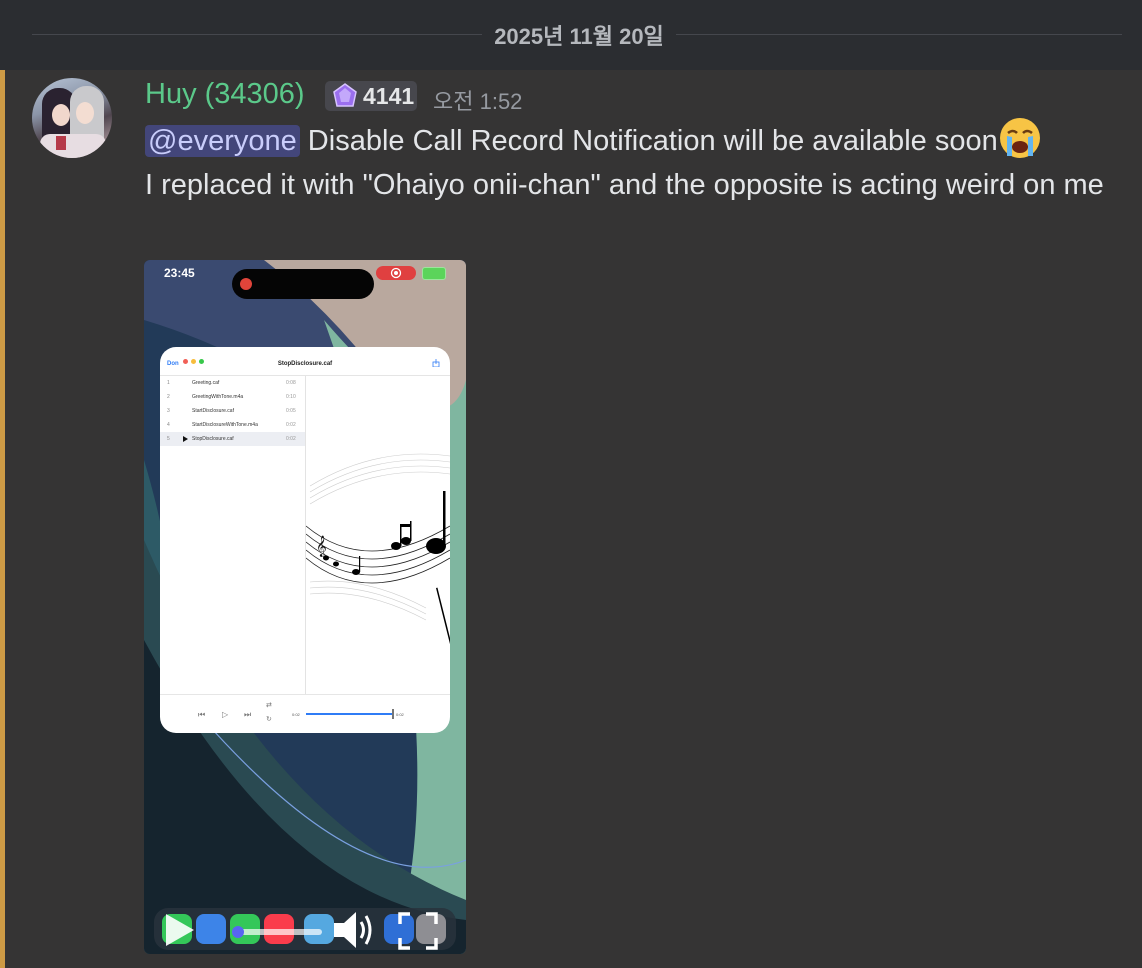  I want to click on music-notes-artwork: 𝄞, so click(378, 535).